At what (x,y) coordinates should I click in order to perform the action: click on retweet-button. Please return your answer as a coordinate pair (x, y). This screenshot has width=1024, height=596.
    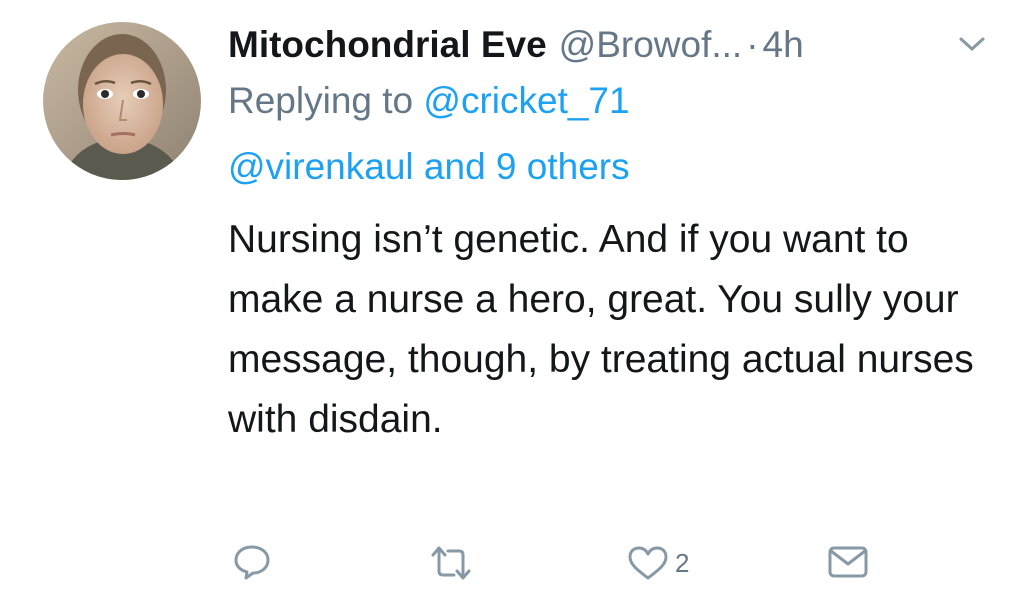
    Looking at the image, I should click on (451, 563).